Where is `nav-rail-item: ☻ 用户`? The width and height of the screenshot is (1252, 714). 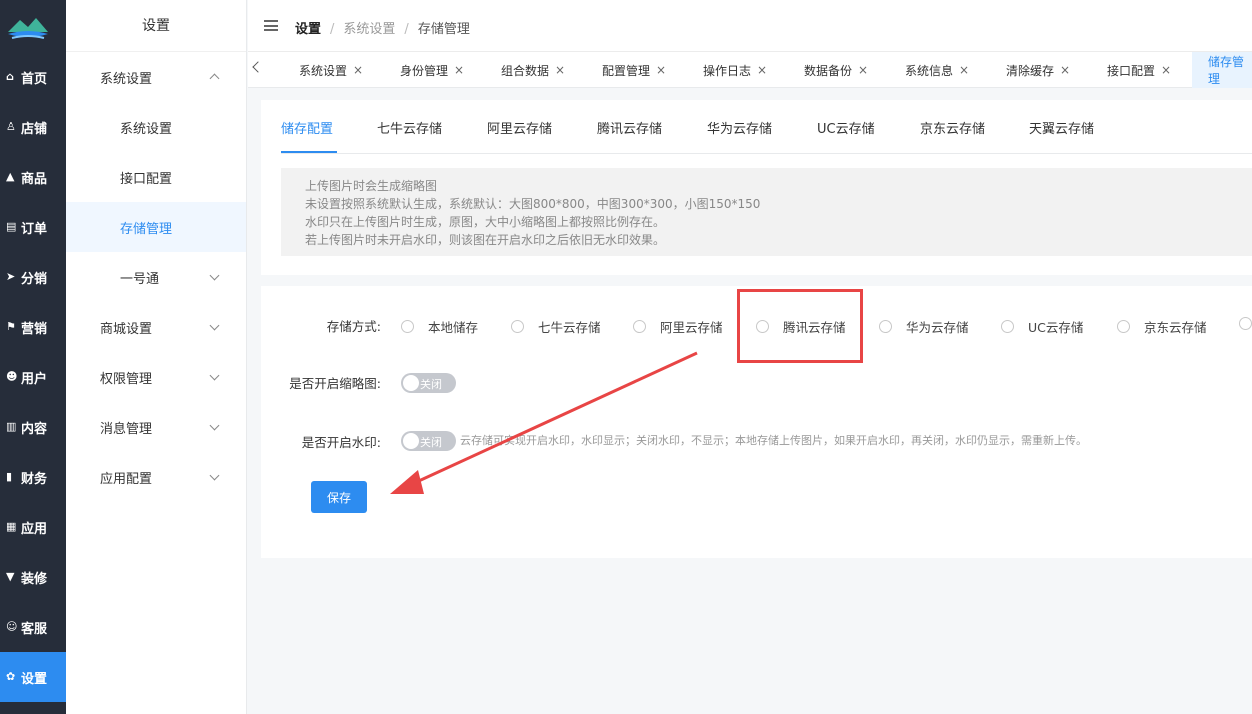
nav-rail-item: ☻ 用户 is located at coordinates (33, 377).